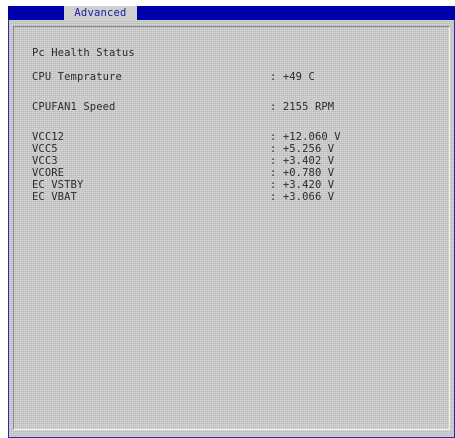 The height and width of the screenshot is (438, 455). I want to click on ec-vstby-label: EC VSTBY, so click(58, 185).